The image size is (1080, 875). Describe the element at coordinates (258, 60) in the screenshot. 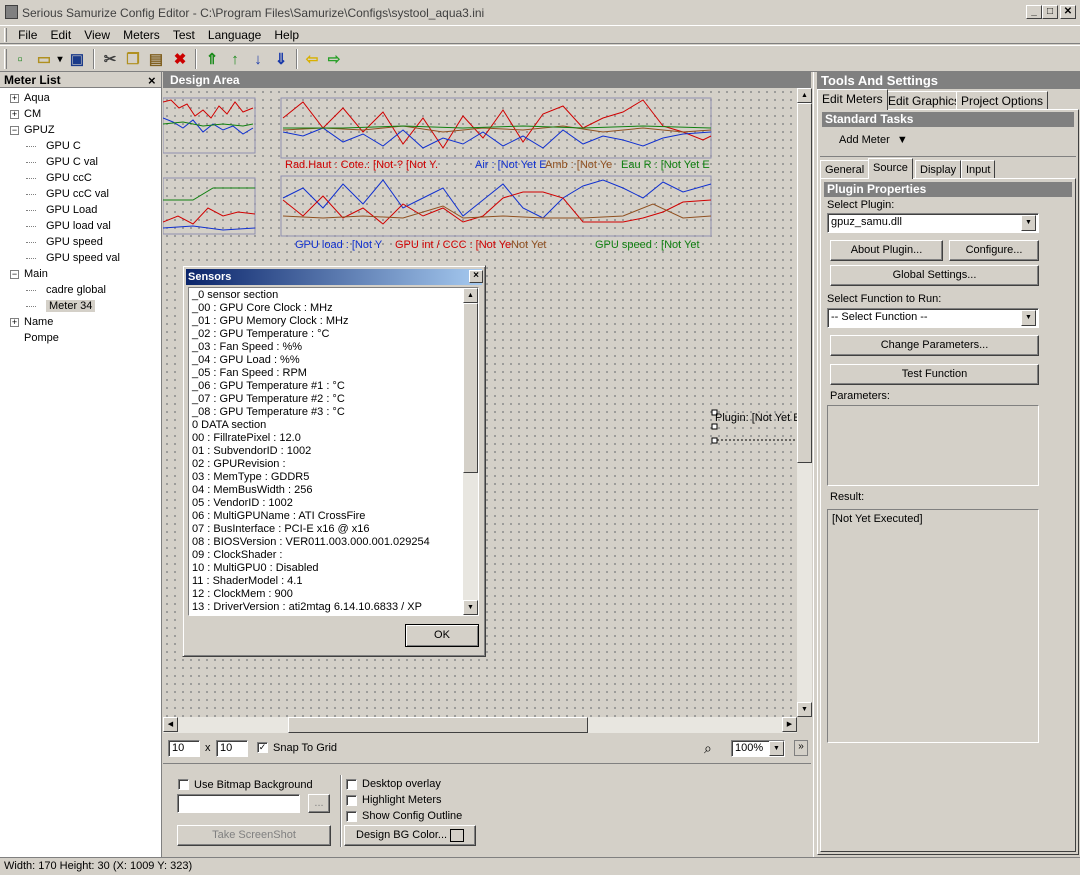

I see `move-down-icon: ↓` at that location.